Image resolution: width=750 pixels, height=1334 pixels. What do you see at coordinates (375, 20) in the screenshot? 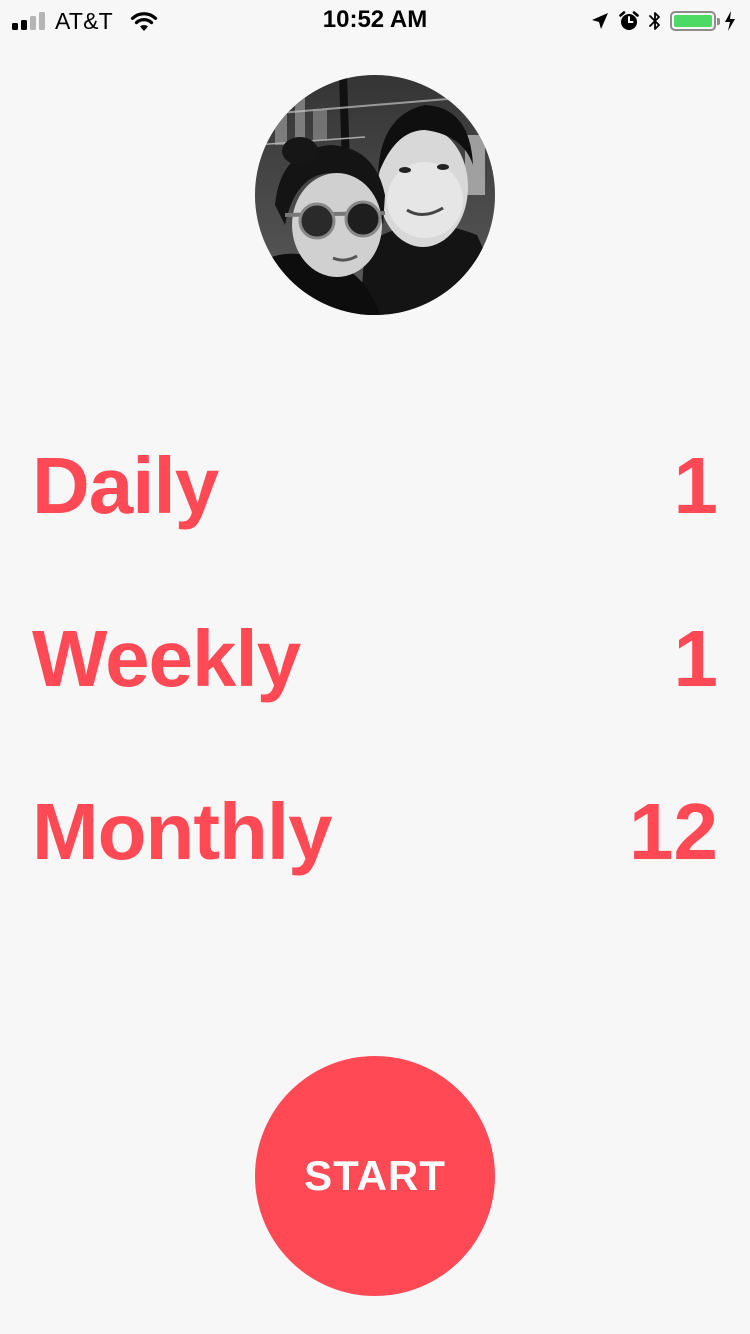
I see `status-bar: AT&T 10:52 AM` at bounding box center [375, 20].